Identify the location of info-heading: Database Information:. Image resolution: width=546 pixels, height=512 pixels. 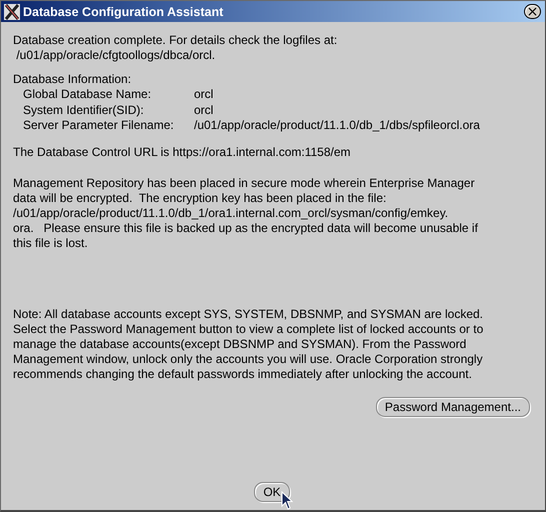
(72, 79).